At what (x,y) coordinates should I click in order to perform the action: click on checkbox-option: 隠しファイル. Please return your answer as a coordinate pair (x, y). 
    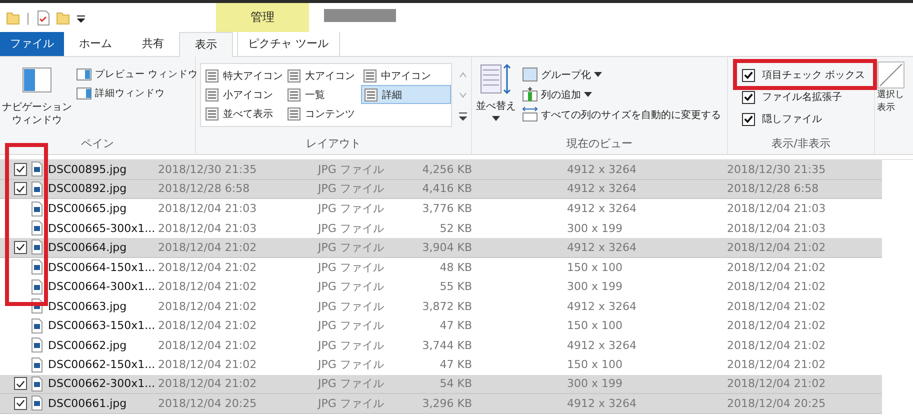
    Looking at the image, I should click on (804, 119).